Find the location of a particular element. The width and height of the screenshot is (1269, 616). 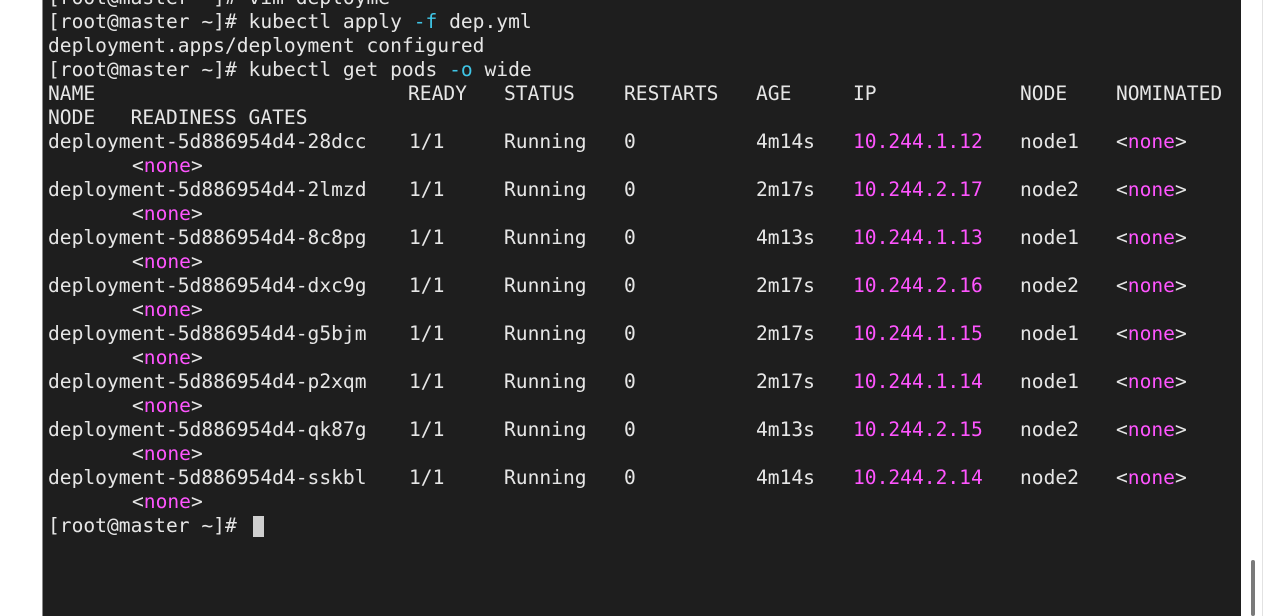

command-flag: -f is located at coordinates (425, 21).